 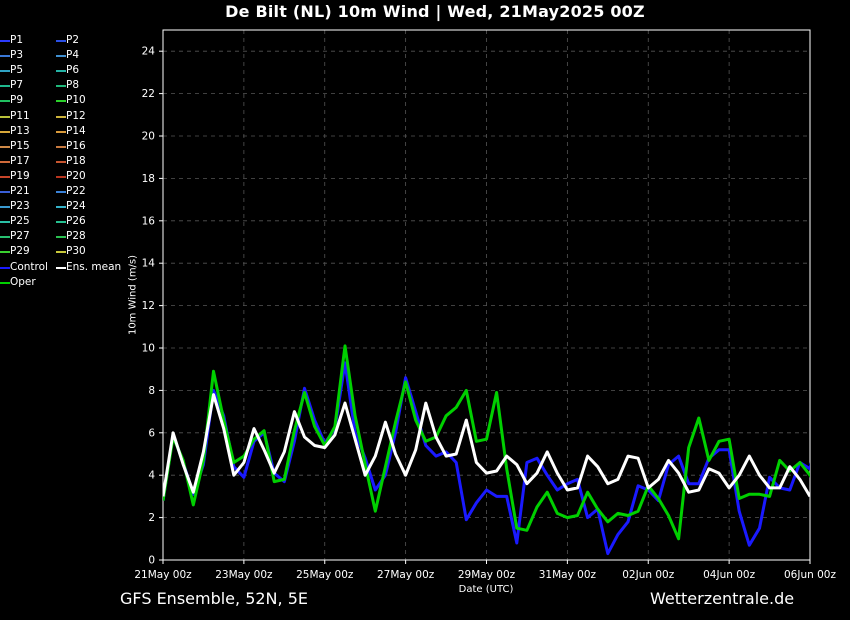 What do you see at coordinates (810, 575) in the screenshot?
I see `x-tick-label: 06Jun 00z` at bounding box center [810, 575].